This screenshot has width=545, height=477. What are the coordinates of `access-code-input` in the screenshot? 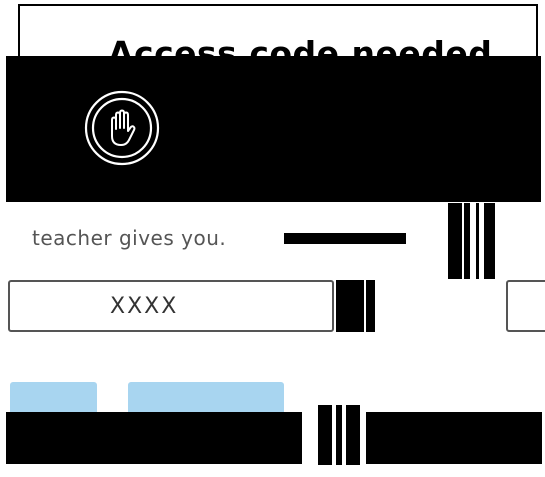 It's located at (171, 306).